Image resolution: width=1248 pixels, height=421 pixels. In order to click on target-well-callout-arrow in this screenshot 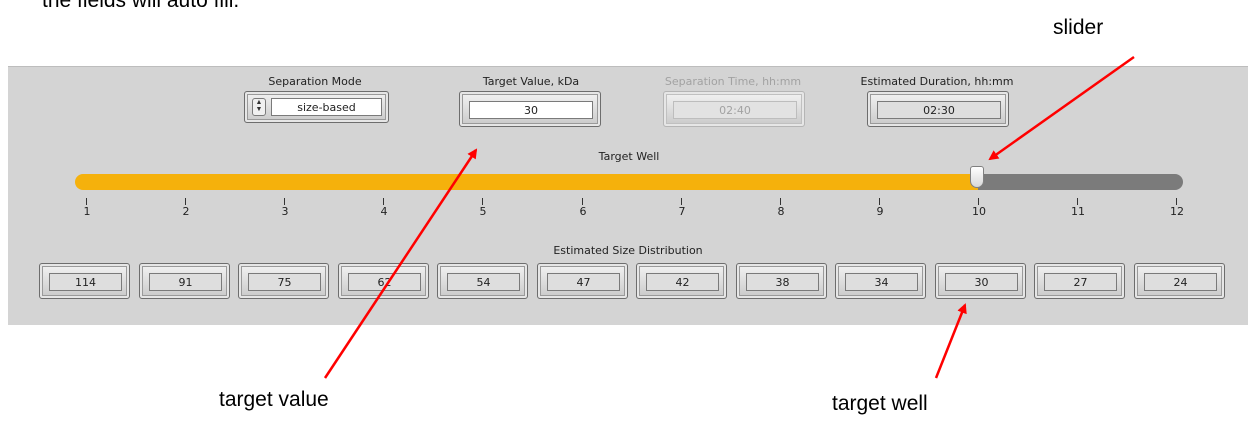, I will do `click(950, 341)`.